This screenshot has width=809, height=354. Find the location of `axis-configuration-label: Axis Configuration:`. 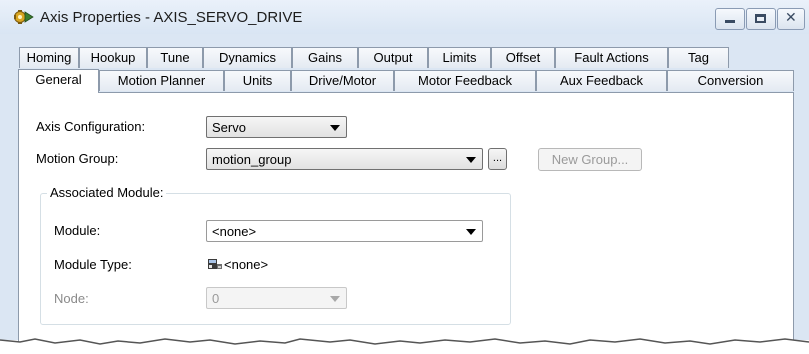

axis-configuration-label: Axis Configuration: is located at coordinates (91, 126).